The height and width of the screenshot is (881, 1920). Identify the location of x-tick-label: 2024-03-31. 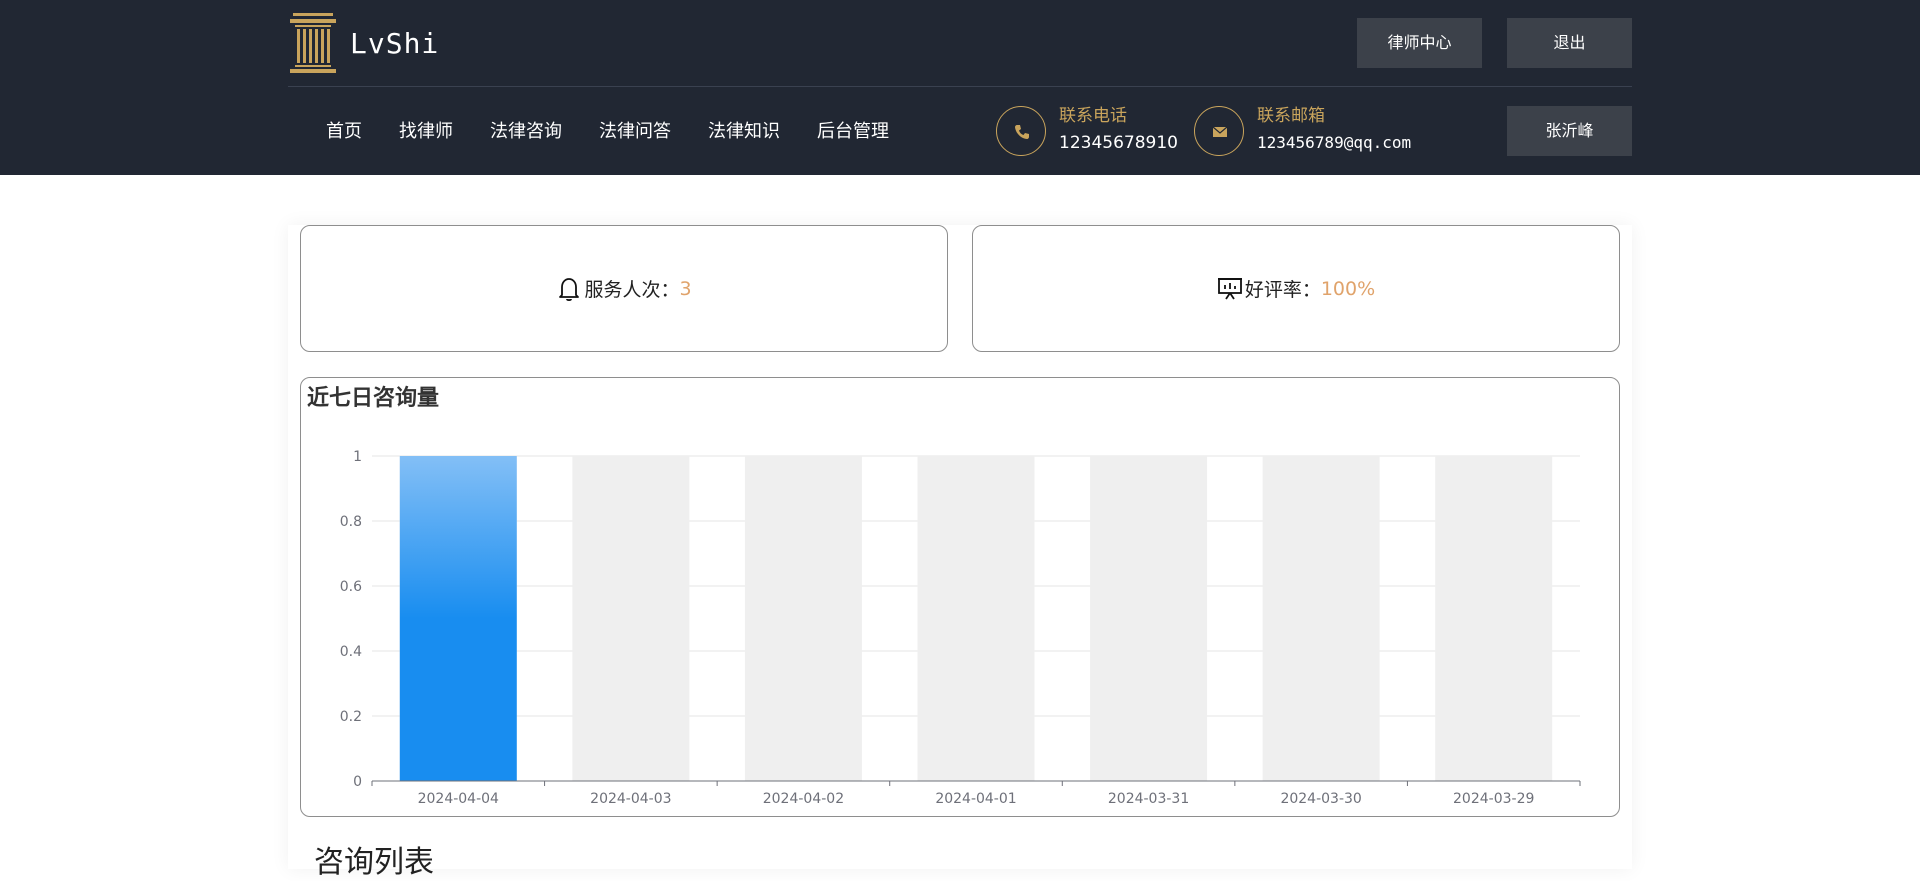
(1148, 799).